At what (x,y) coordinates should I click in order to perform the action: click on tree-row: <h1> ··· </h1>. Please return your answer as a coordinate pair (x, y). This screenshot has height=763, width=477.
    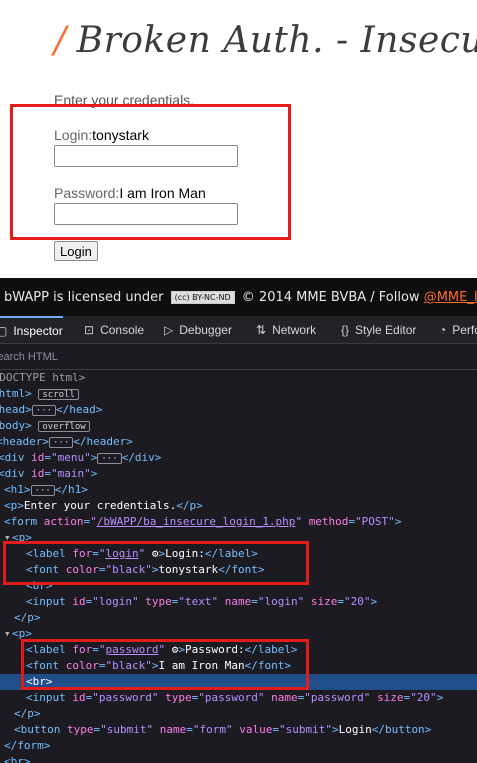
    Looking at the image, I should click on (238, 490).